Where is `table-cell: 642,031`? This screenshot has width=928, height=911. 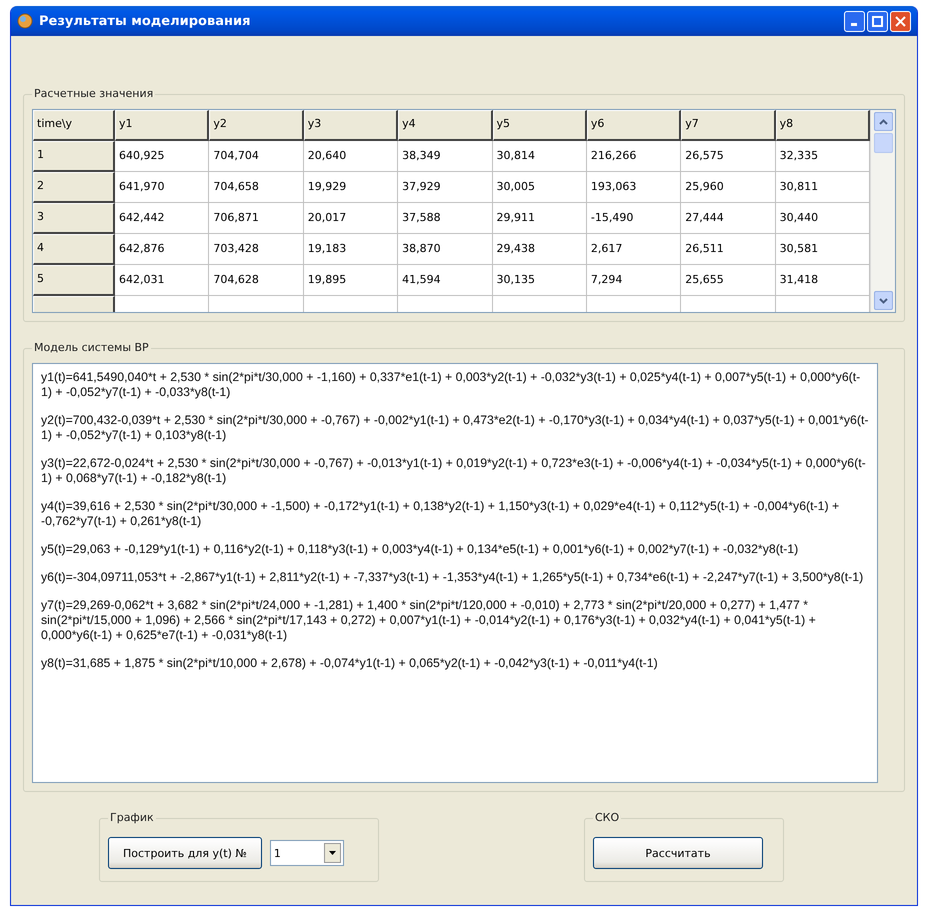
table-cell: 642,031 is located at coordinates (162, 280).